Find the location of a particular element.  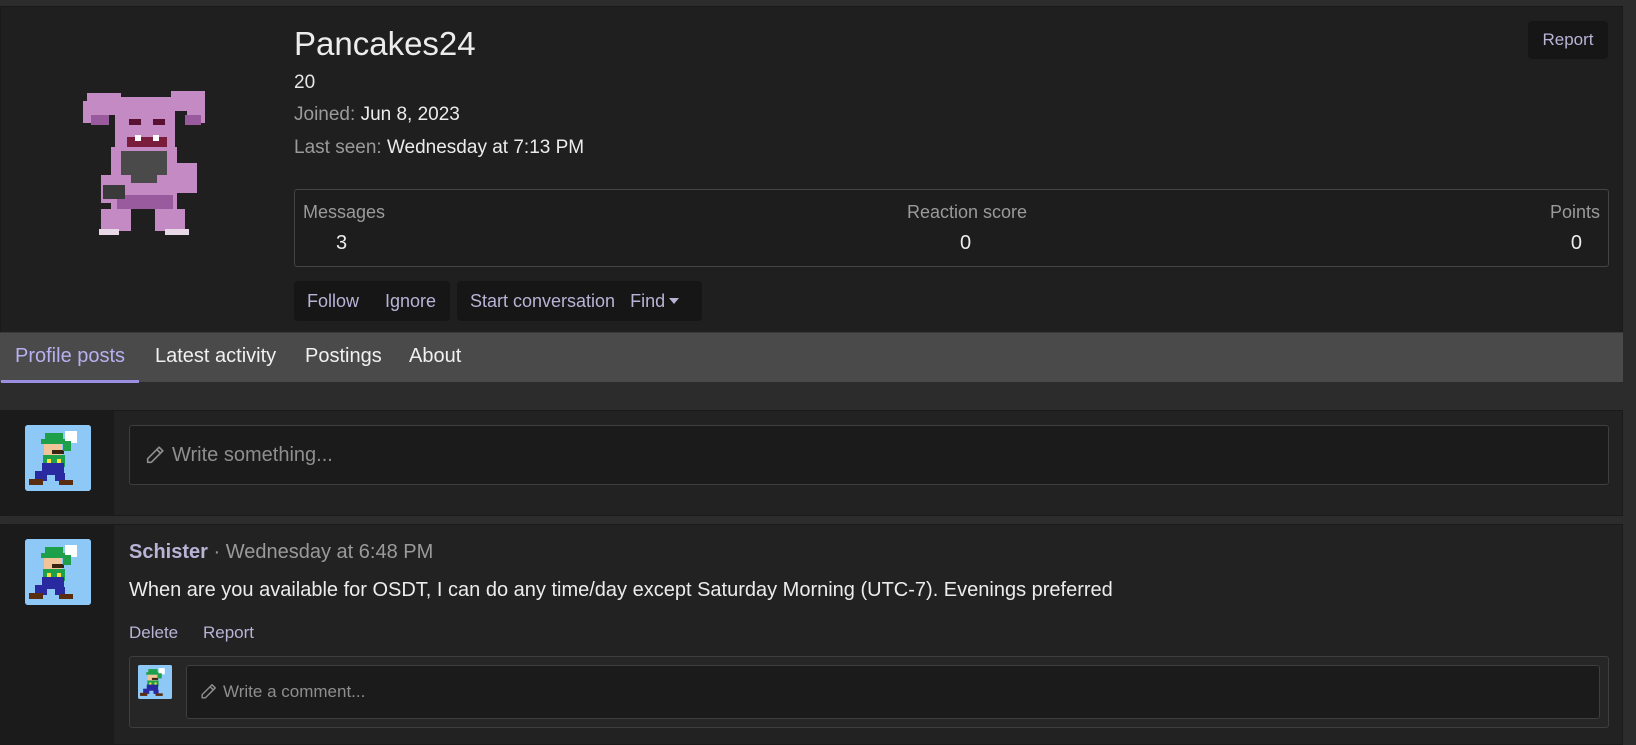

last-seen-value: Wednesday at 7:13 PM is located at coordinates (485, 147).